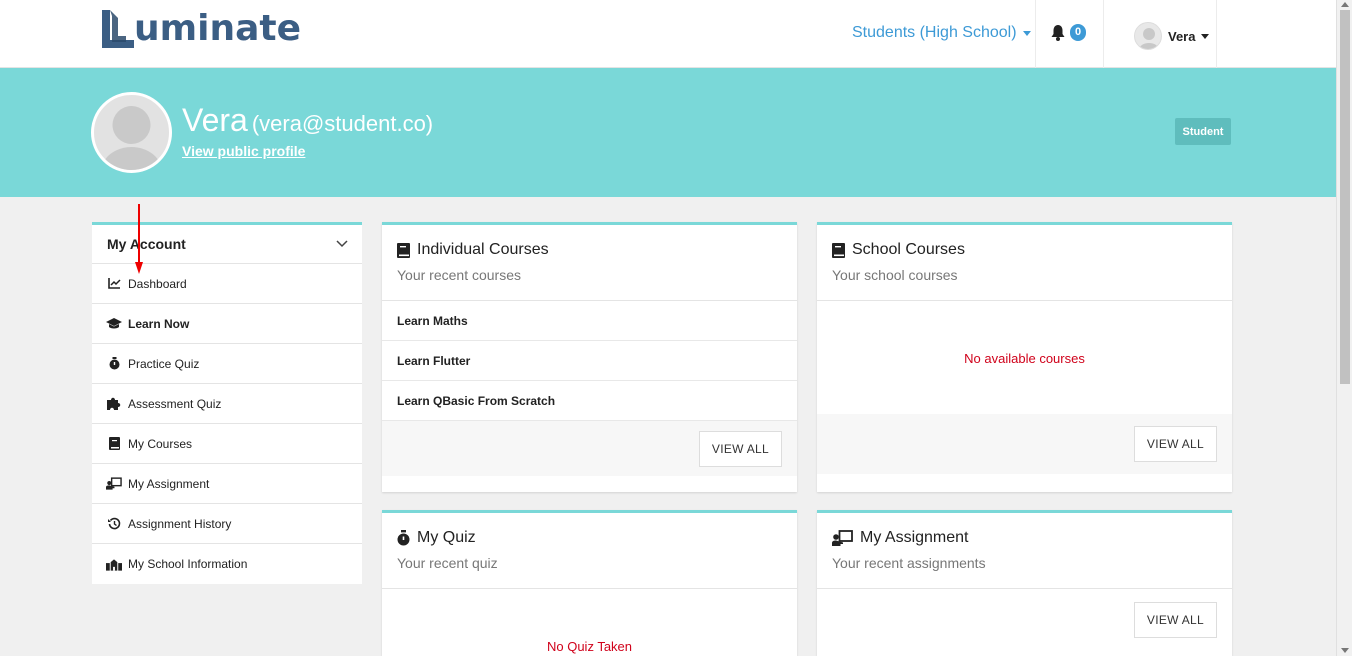 This screenshot has height=656, width=1352. What do you see at coordinates (1203, 131) in the screenshot?
I see `role-badge: Student` at bounding box center [1203, 131].